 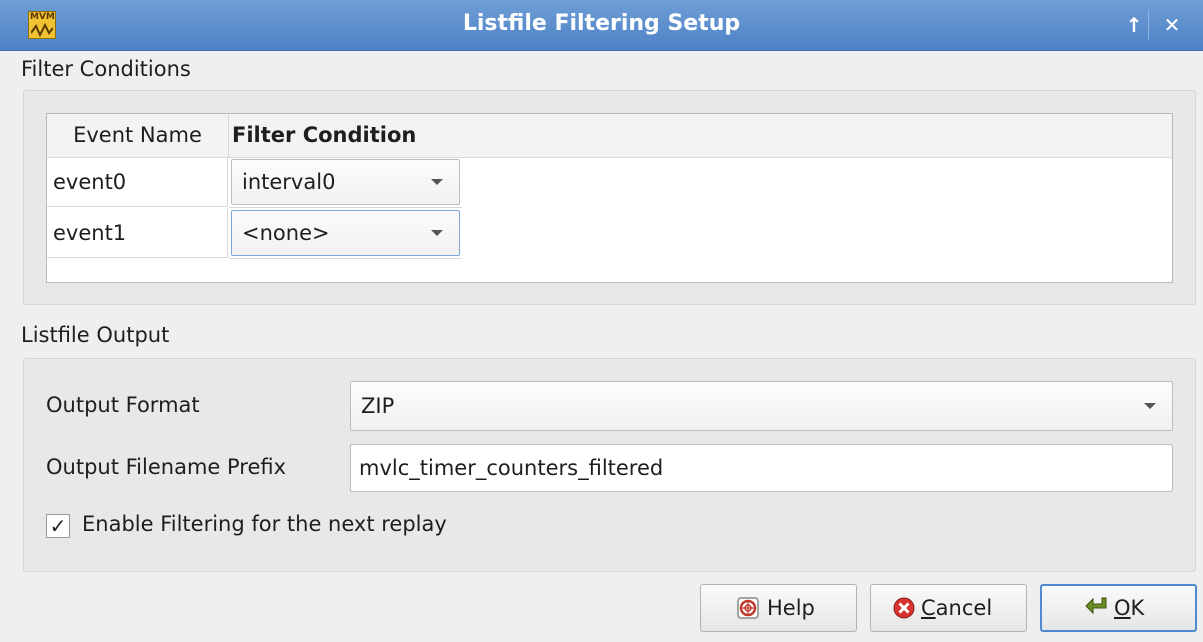 I want to click on event-name-cell: event1, so click(x=137, y=233).